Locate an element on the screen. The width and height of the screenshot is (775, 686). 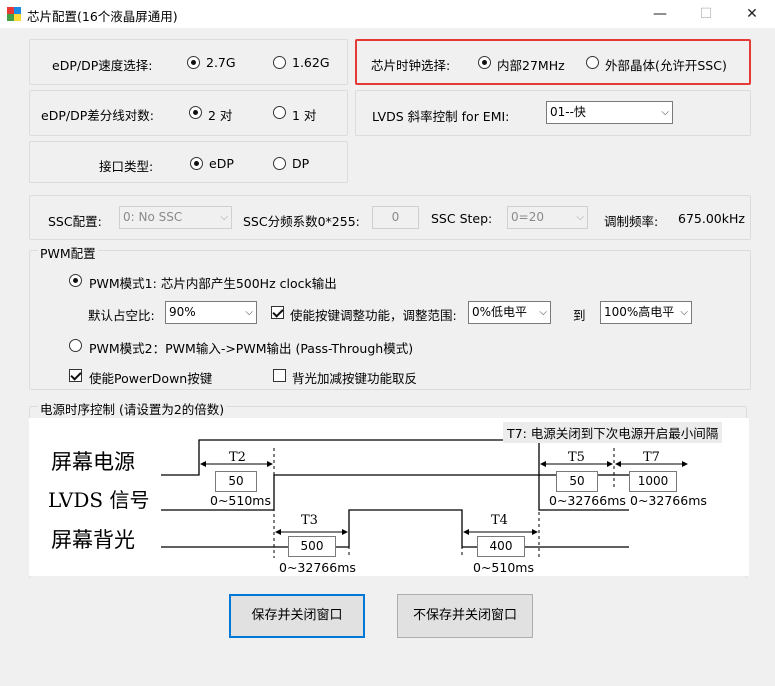
chip-clock-label: 芯片时钟选择: is located at coordinates (411, 65).